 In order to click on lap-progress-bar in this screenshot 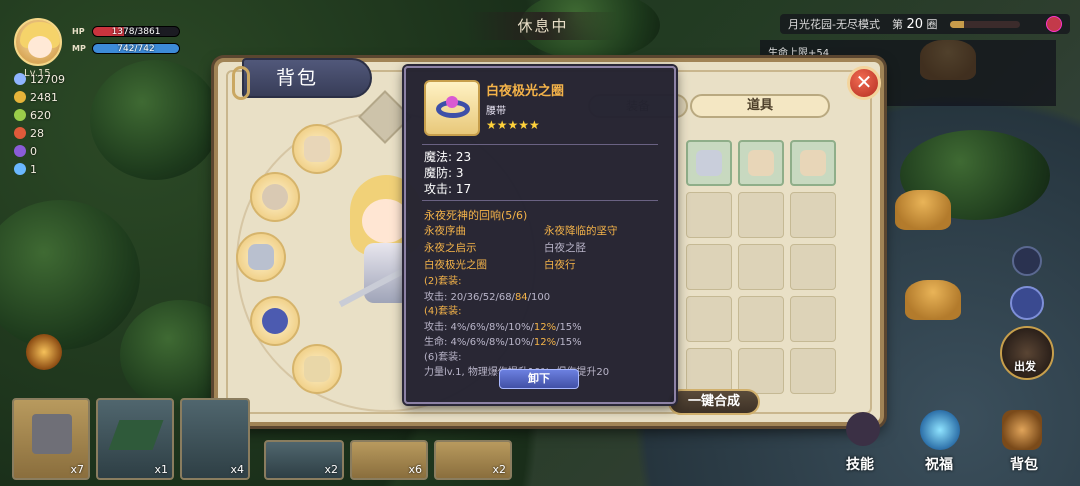, I will do `click(984, 24)`.